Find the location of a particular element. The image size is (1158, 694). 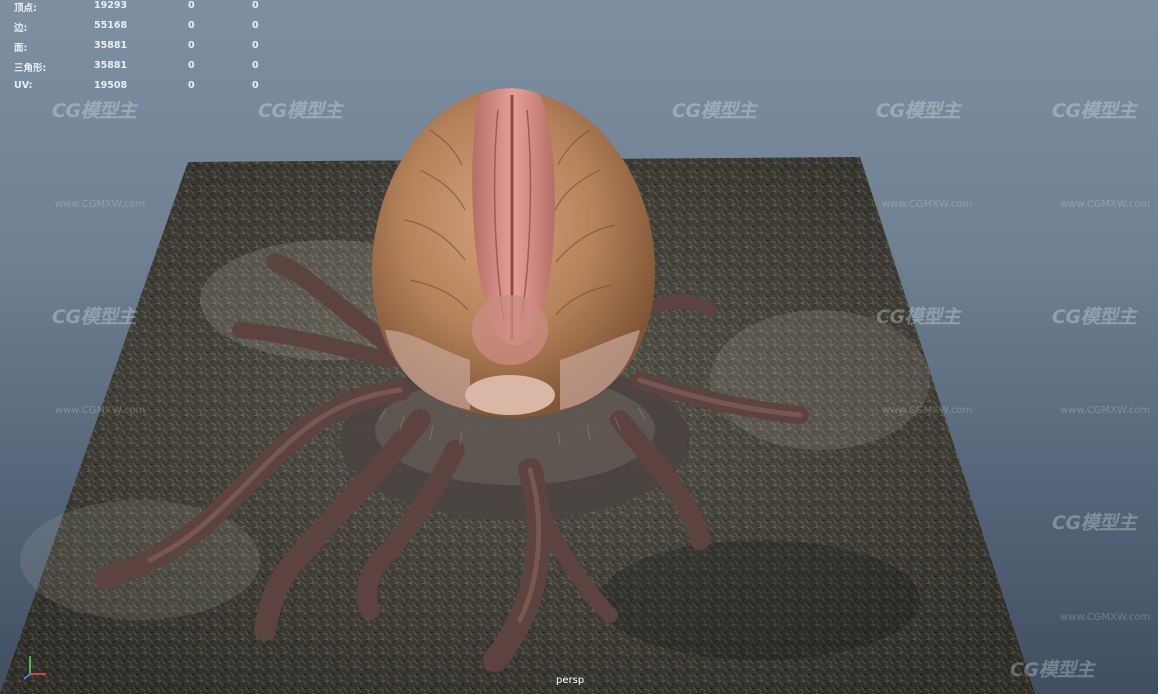

hud-label: 边: is located at coordinates (21, 28).